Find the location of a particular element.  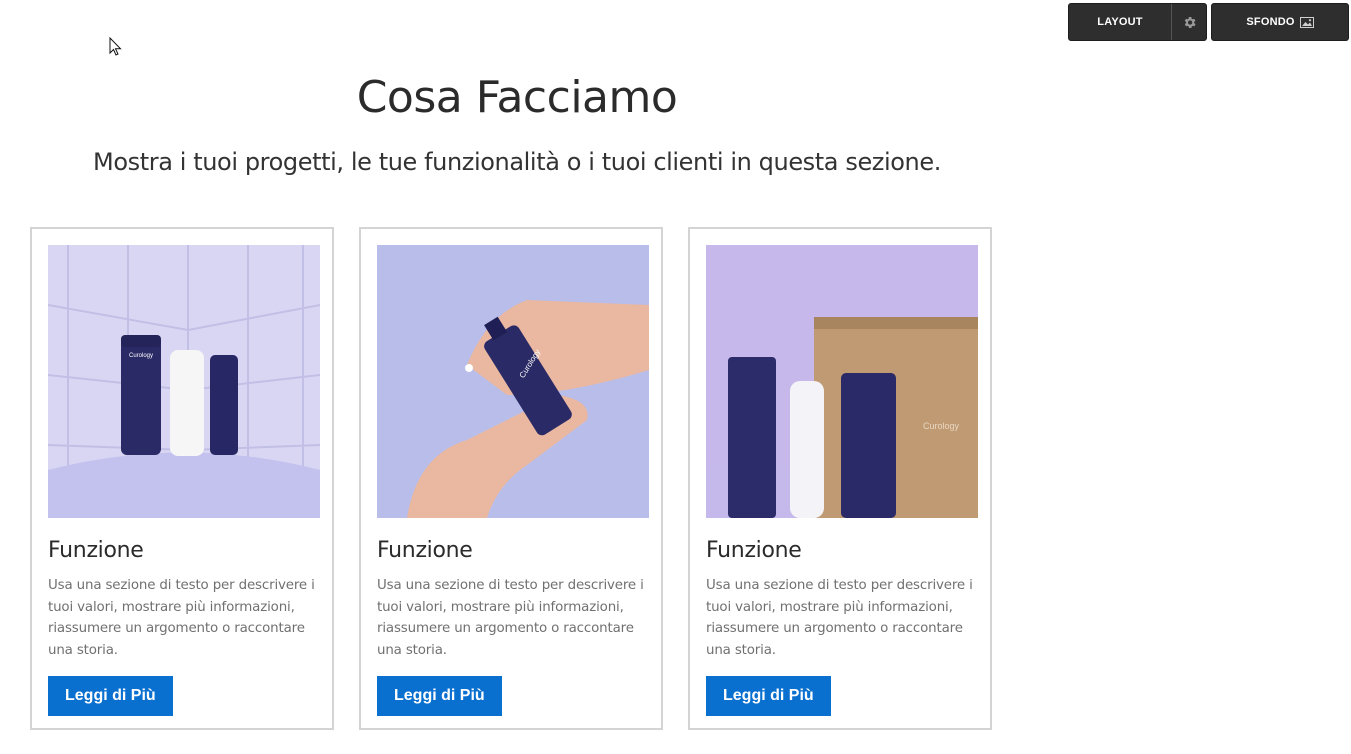

mouse-cursor-icon is located at coordinates (115, 46).